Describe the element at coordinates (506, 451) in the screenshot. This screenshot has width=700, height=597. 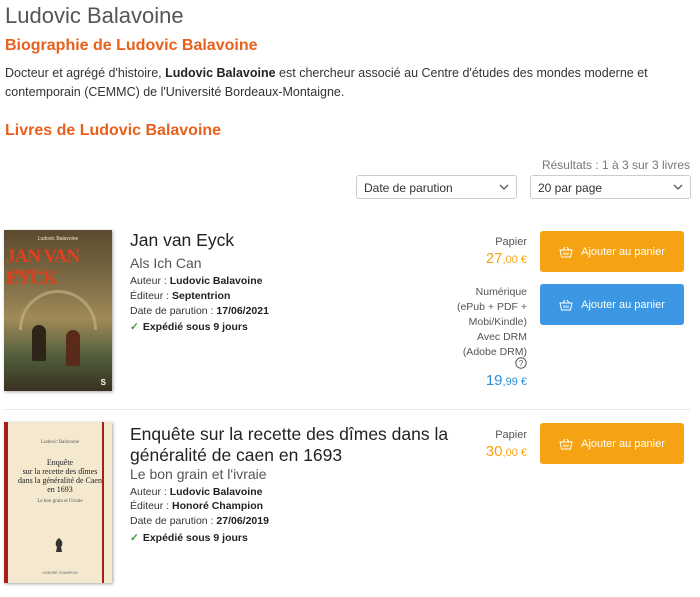
I see `paper-price: 30,00 €` at that location.